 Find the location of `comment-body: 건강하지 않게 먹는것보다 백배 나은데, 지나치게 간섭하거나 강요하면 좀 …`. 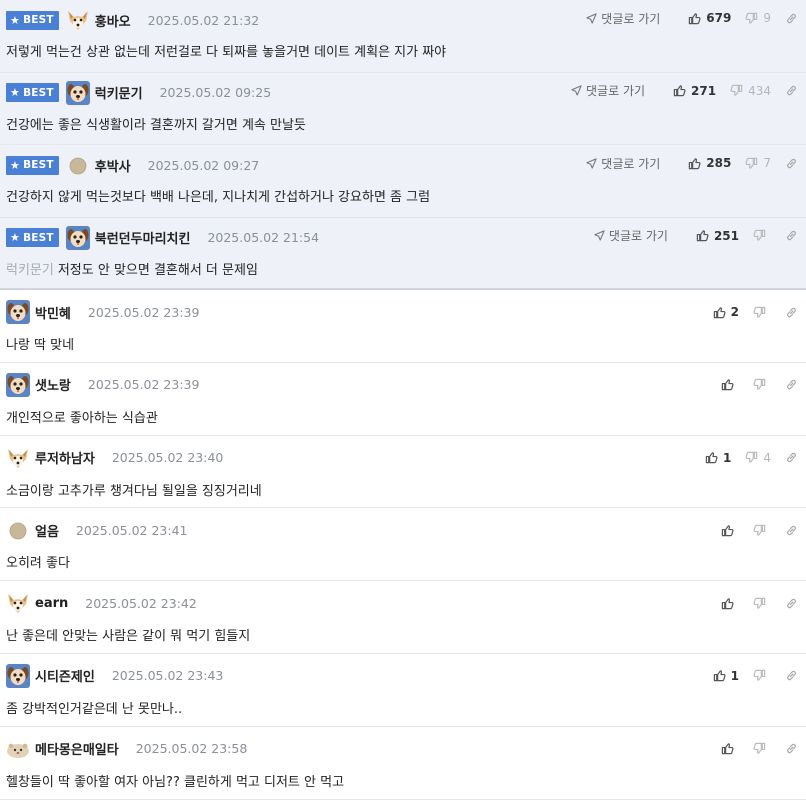

comment-body: 건강하지 않게 먹는것보다 백배 나은데, 지나치게 간섭하거나 강요하면 좀 … is located at coordinates (218, 195).